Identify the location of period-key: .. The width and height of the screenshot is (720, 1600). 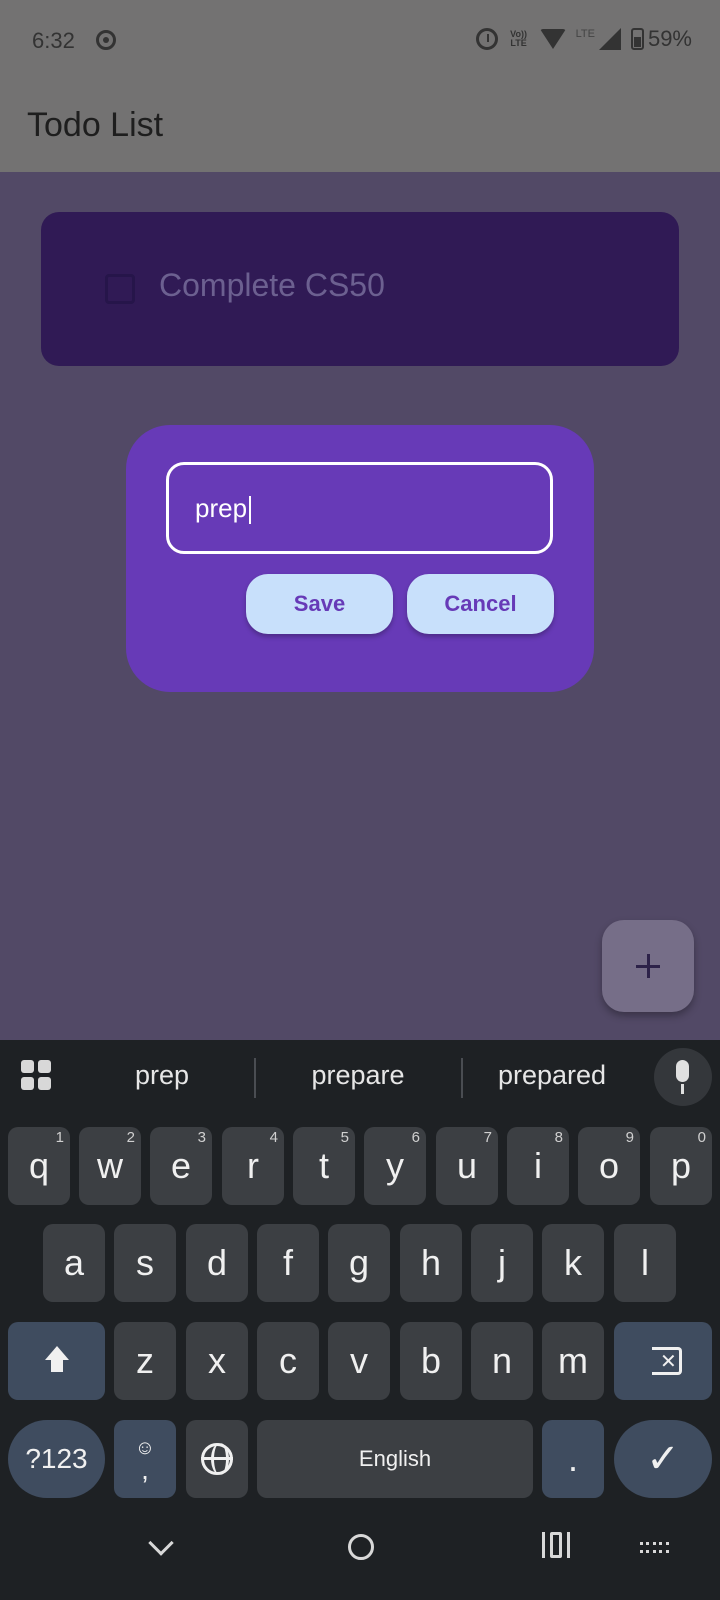
(573, 1459).